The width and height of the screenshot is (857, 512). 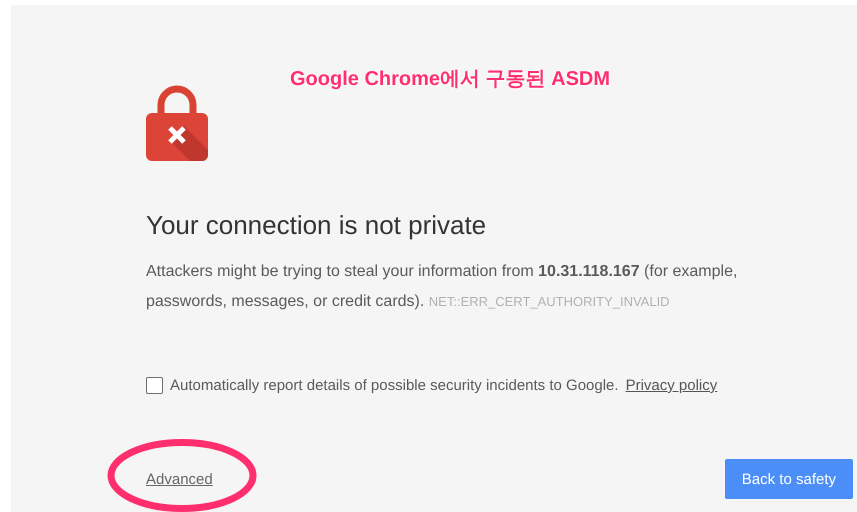 I want to click on report-checkbox, so click(x=154, y=385).